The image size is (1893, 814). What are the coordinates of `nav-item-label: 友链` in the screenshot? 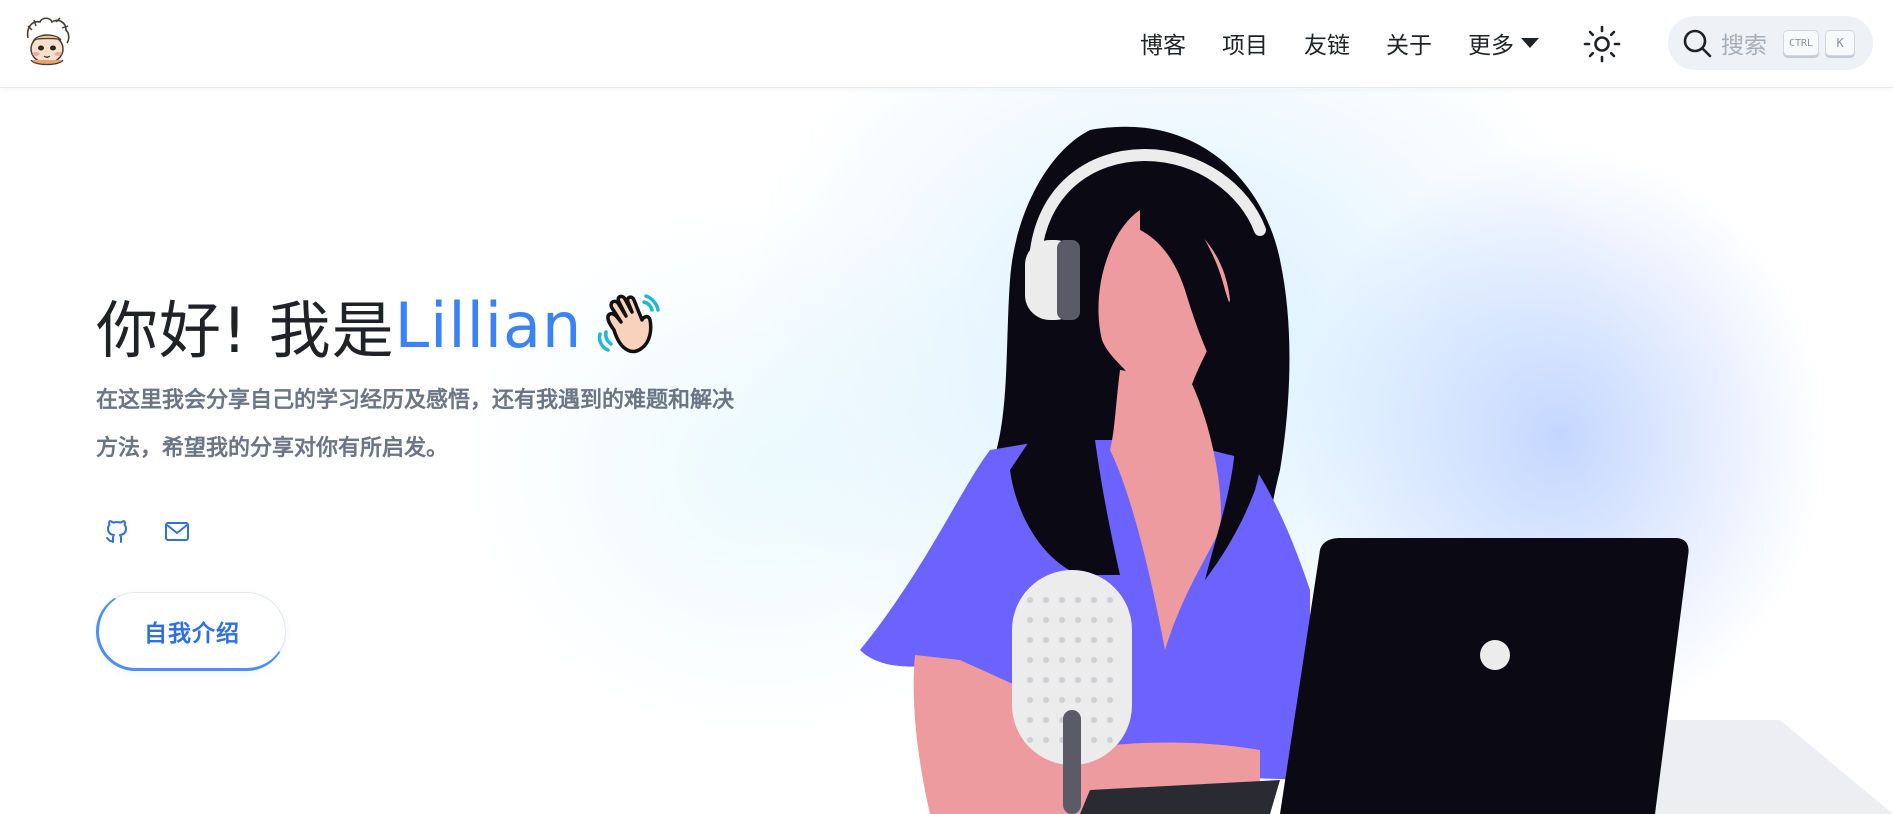 It's located at (1327, 46).